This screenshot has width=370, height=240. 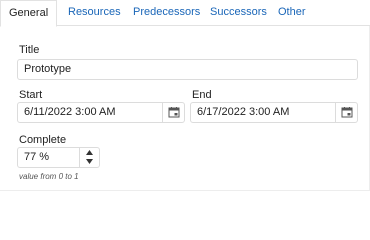 I want to click on arrow-down-icon, so click(x=89, y=161).